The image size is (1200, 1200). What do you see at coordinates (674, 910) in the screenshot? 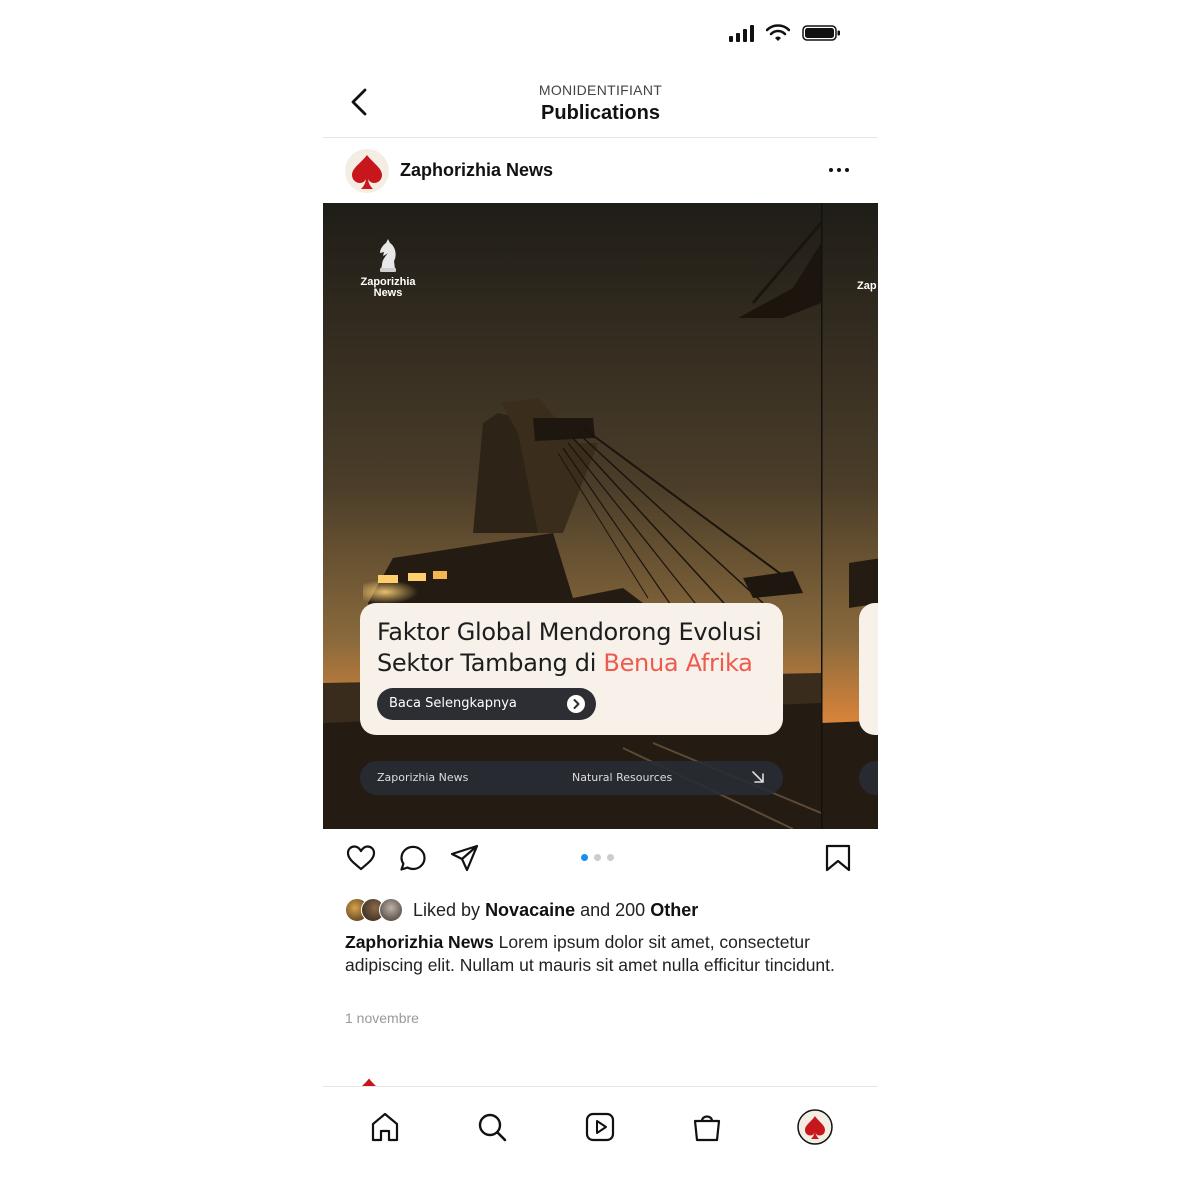
I see `likes-suffix: Other` at bounding box center [674, 910].